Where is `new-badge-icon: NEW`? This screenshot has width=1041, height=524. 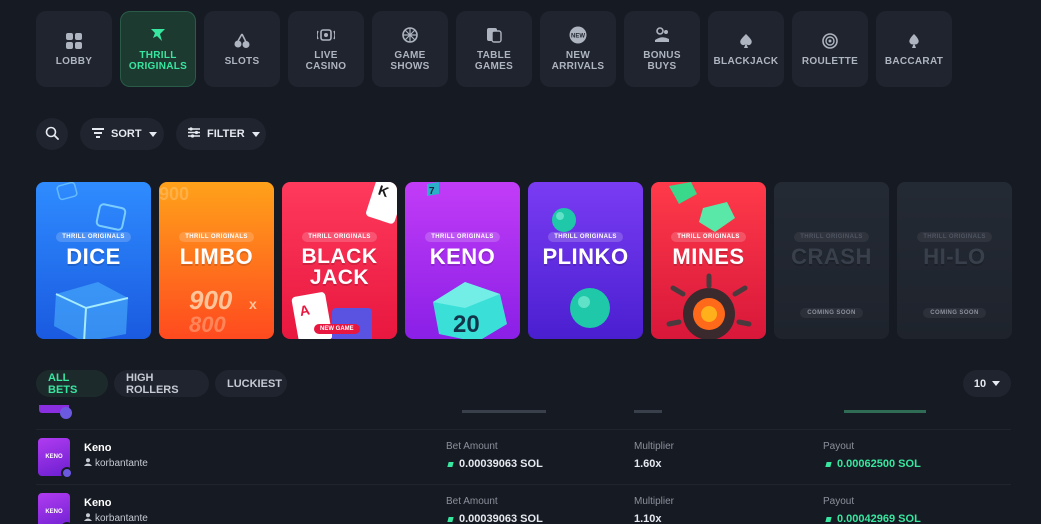 new-badge-icon: NEW is located at coordinates (578, 35).